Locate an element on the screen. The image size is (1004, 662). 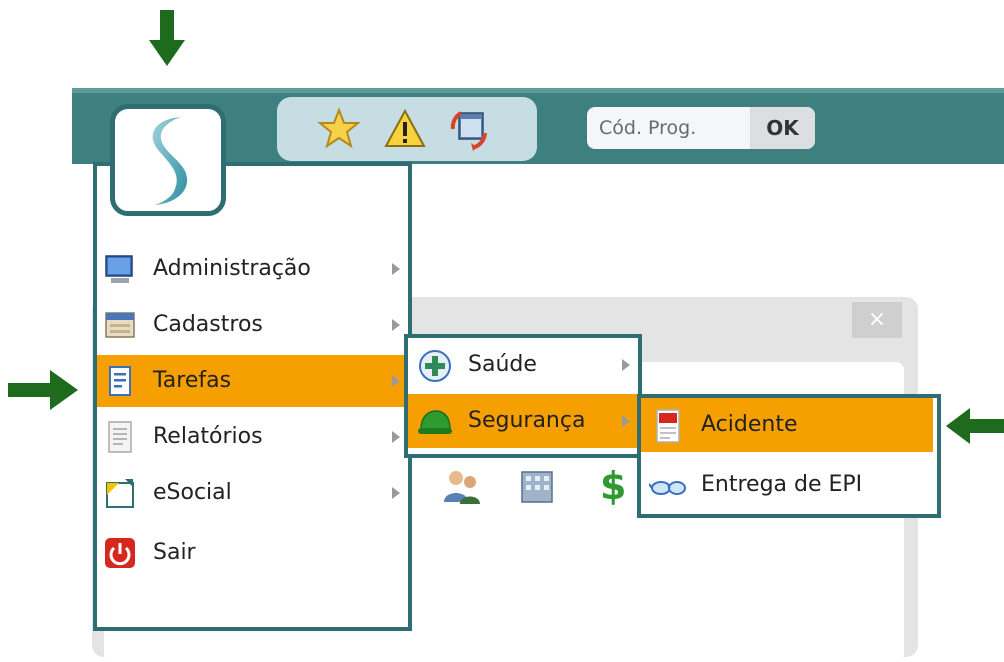
top-bar-highlight is located at coordinates (538, 90).